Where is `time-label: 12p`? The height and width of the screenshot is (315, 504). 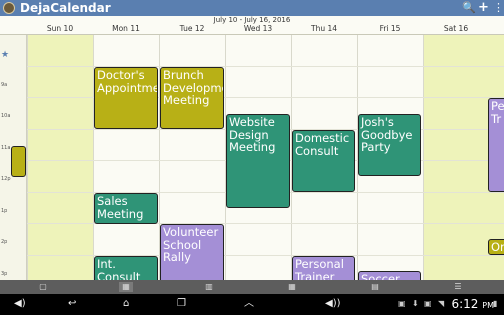
time-label: 12p is located at coordinates (6, 179).